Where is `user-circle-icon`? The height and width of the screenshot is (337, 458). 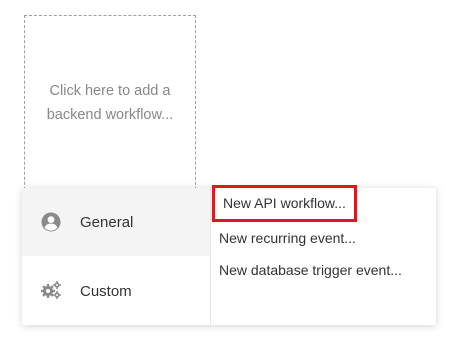 user-circle-icon is located at coordinates (51, 222).